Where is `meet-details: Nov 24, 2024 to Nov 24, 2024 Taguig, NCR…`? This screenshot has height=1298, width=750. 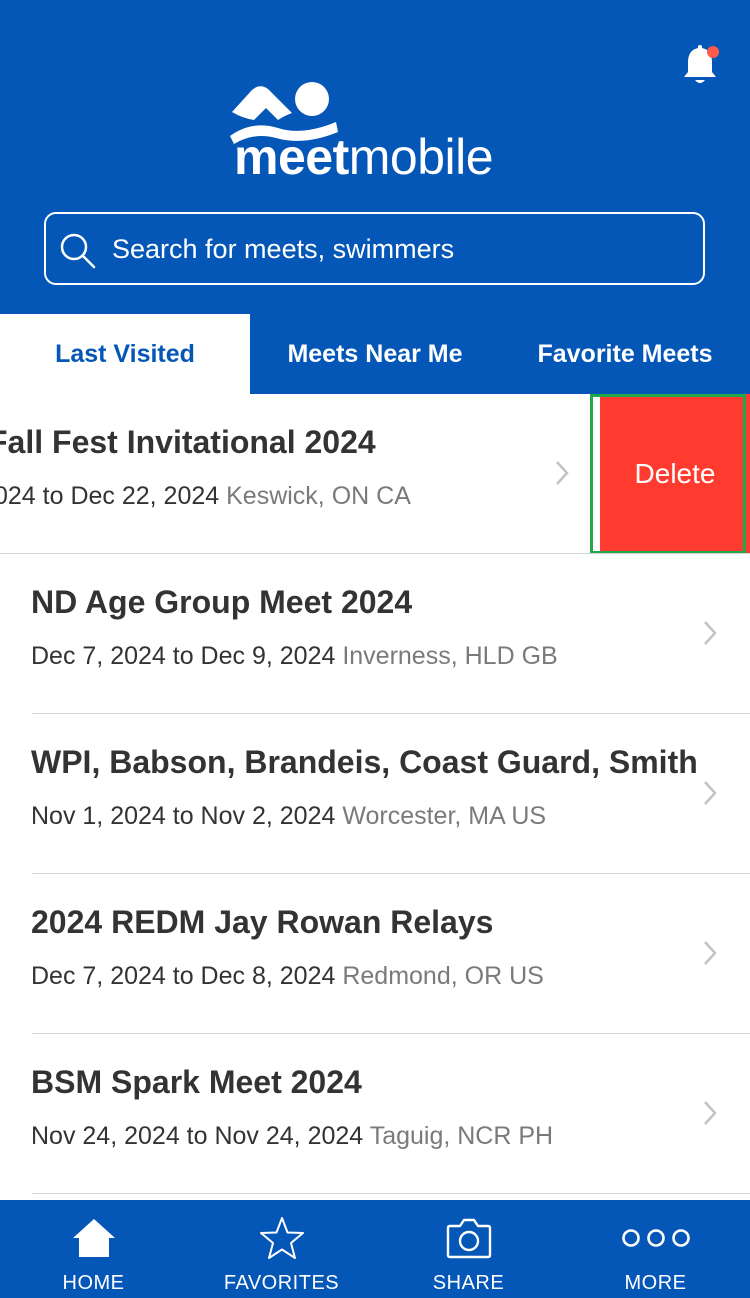 meet-details: Nov 24, 2024 to Nov 24, 2024 Taguig, NCR… is located at coordinates (292, 1136).